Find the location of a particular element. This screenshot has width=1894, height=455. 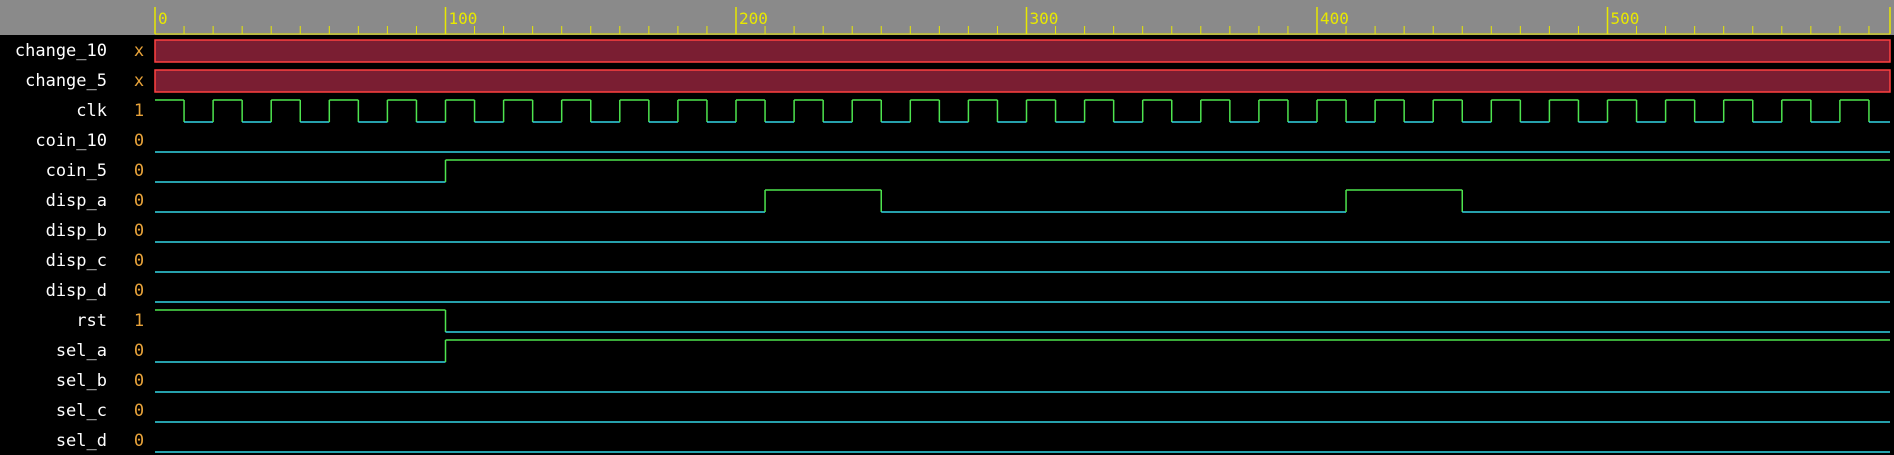

ruler-label: 300 is located at coordinates (1044, 18).